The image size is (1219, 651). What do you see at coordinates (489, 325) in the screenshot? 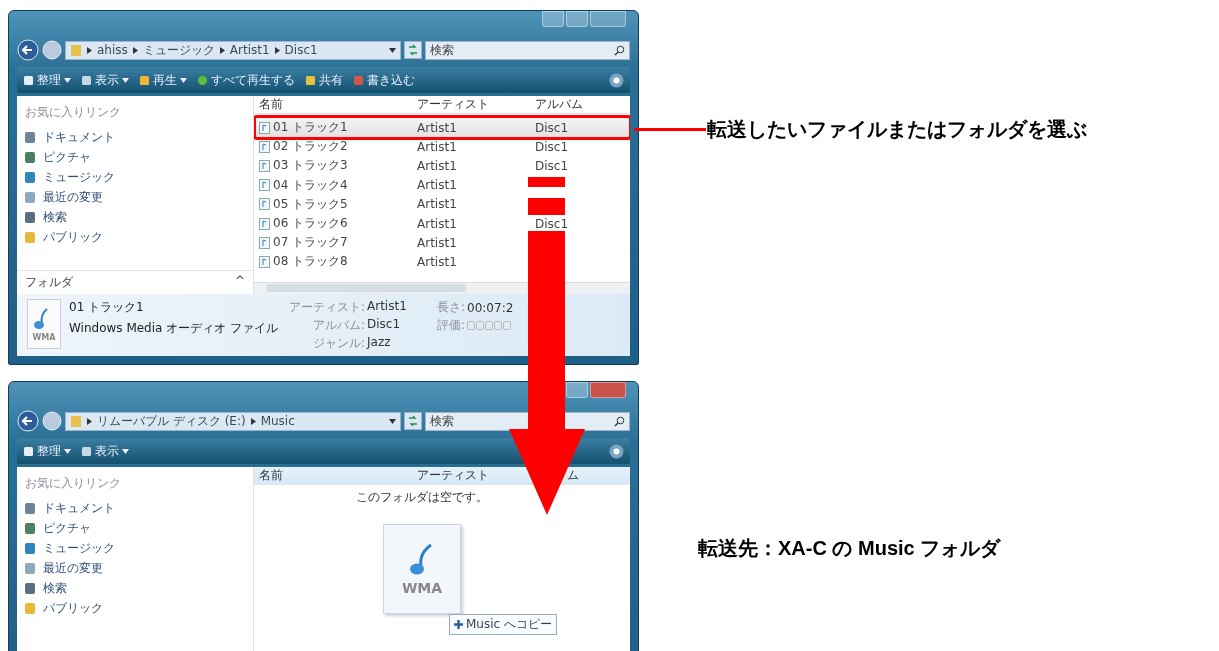
I see `rating-stars` at bounding box center [489, 325].